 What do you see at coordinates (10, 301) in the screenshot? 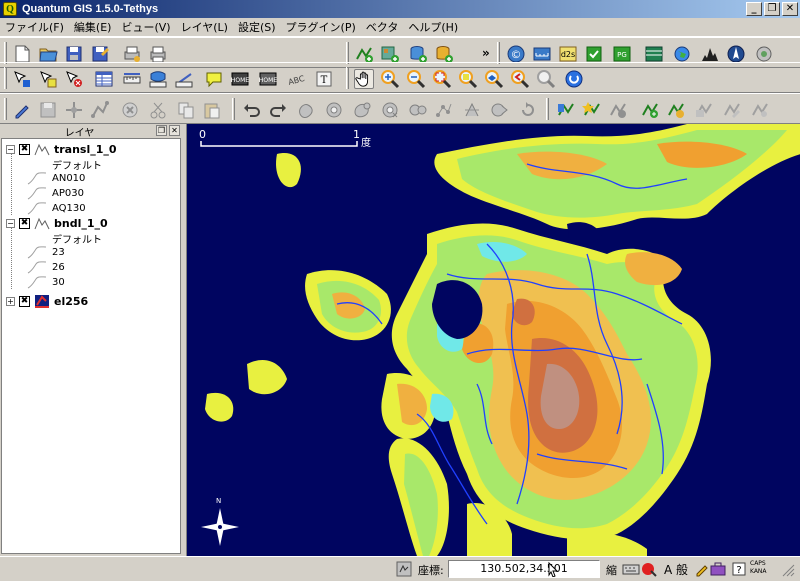
I see `expand-expander: +` at bounding box center [10, 301].